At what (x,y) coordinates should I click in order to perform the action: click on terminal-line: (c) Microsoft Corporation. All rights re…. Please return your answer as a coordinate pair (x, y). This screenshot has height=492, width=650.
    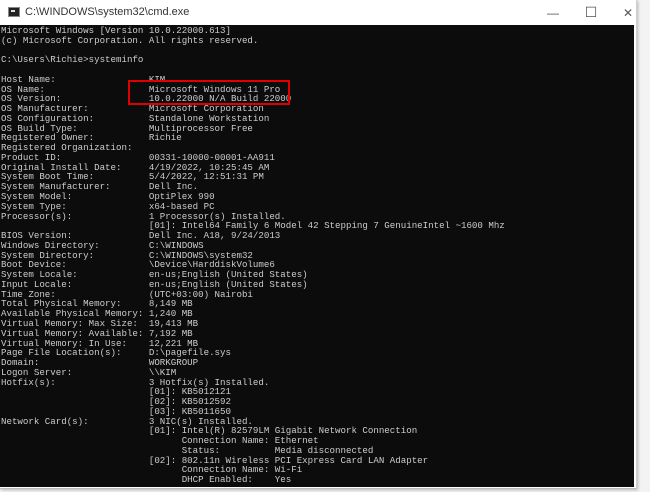
    Looking at the image, I should click on (130, 40).